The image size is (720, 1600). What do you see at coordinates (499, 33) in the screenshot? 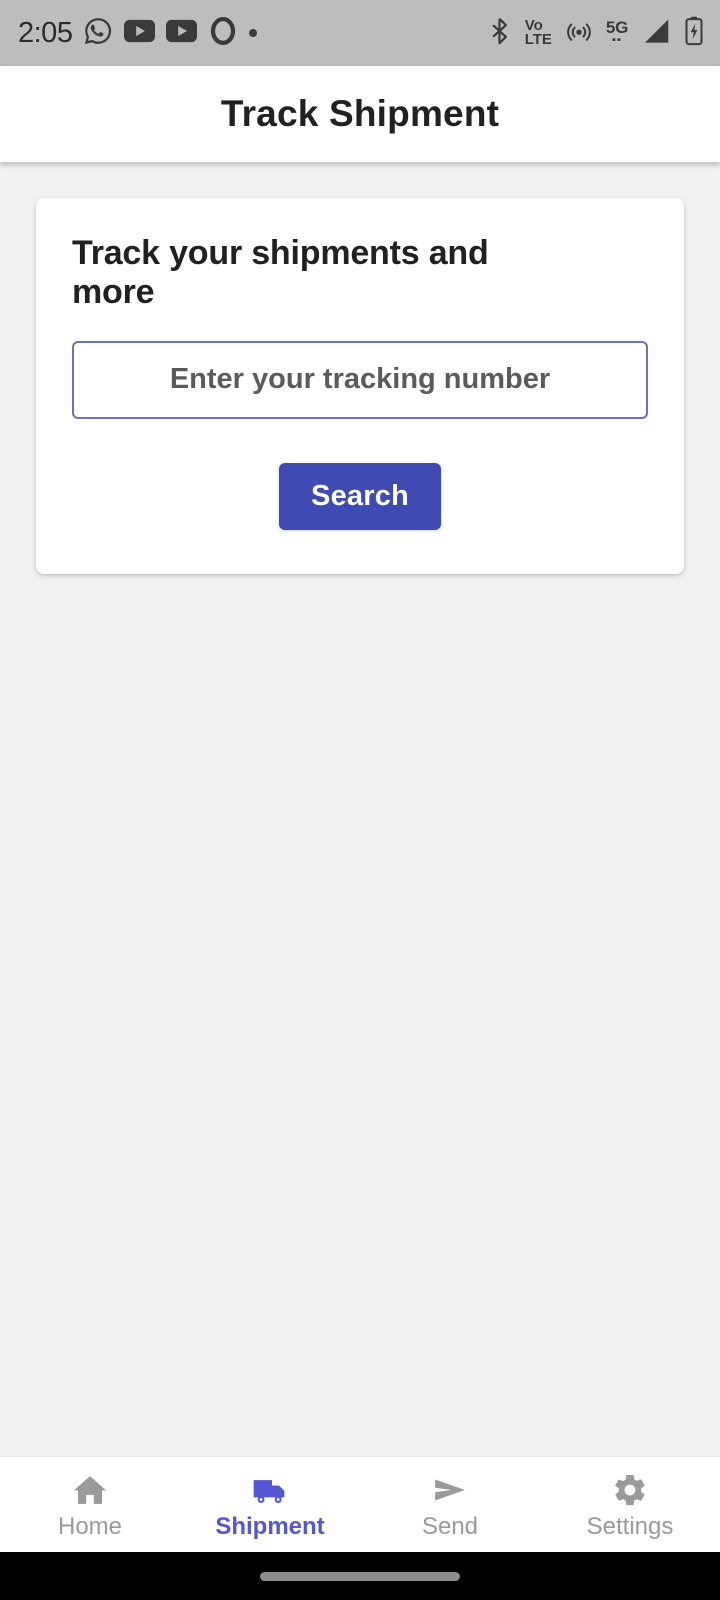
I see `bluetooth-icon` at bounding box center [499, 33].